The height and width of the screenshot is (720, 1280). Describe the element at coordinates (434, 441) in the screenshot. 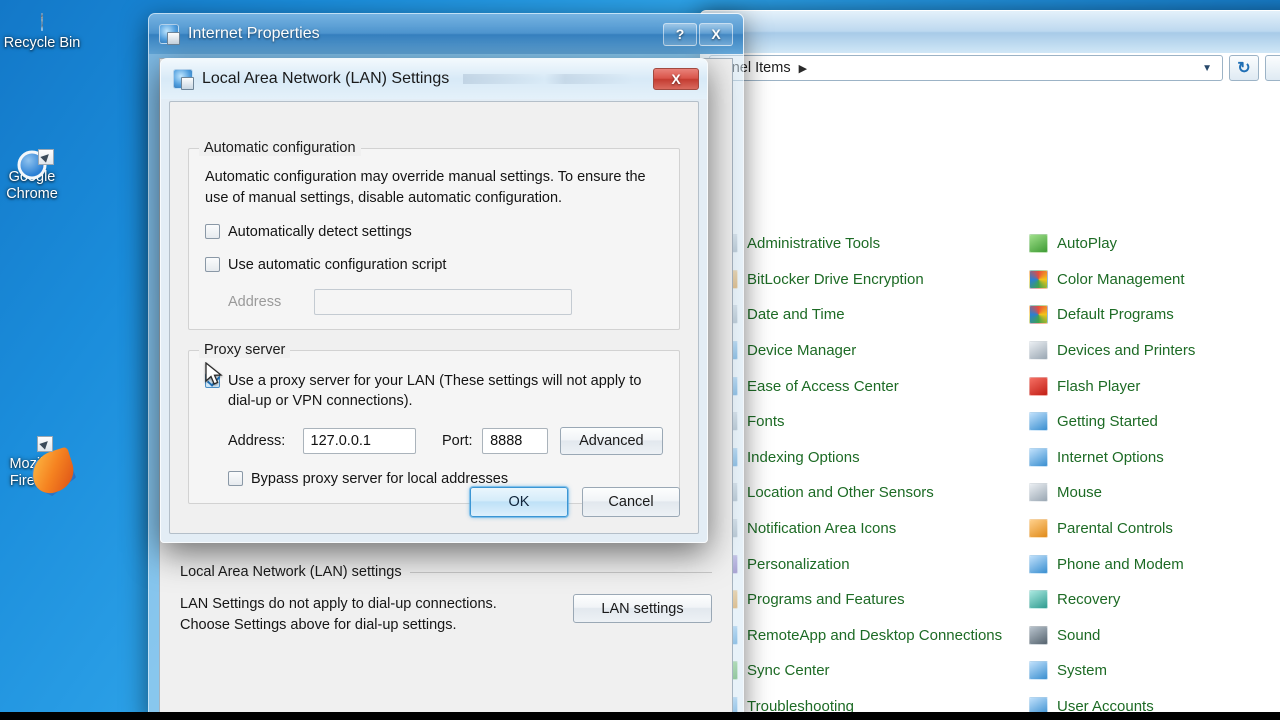

I see `proxy-address-row: Address: 127.0.0.1 Port: 8888 Advanced` at that location.